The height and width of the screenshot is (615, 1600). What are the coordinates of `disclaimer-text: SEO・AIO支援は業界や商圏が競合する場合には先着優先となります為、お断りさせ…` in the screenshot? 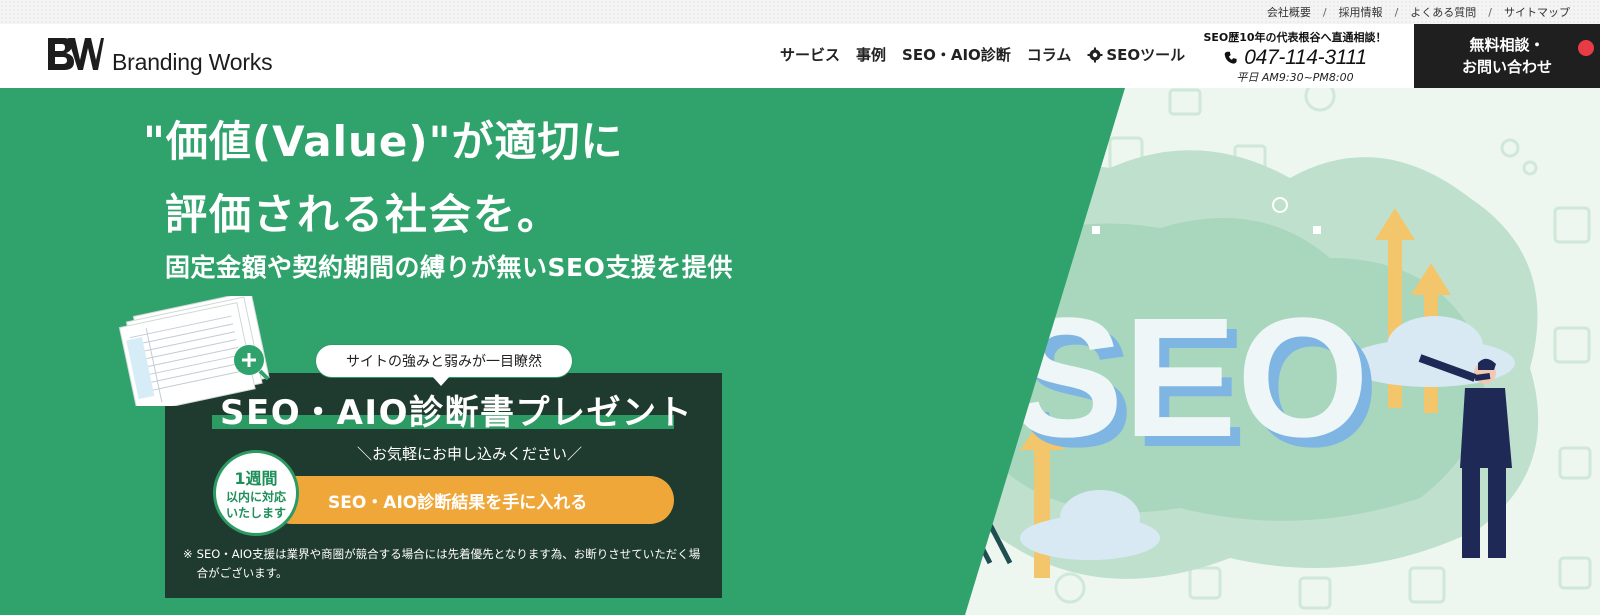 It's located at (448, 563).